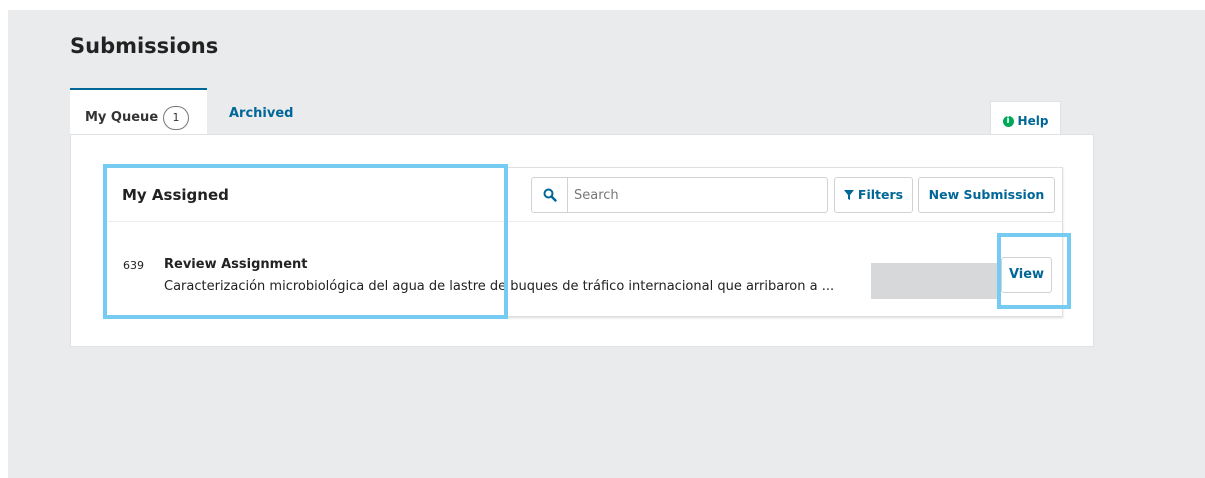 The width and height of the screenshot is (1205, 478). I want to click on help-button: i Help, so click(1025, 119).